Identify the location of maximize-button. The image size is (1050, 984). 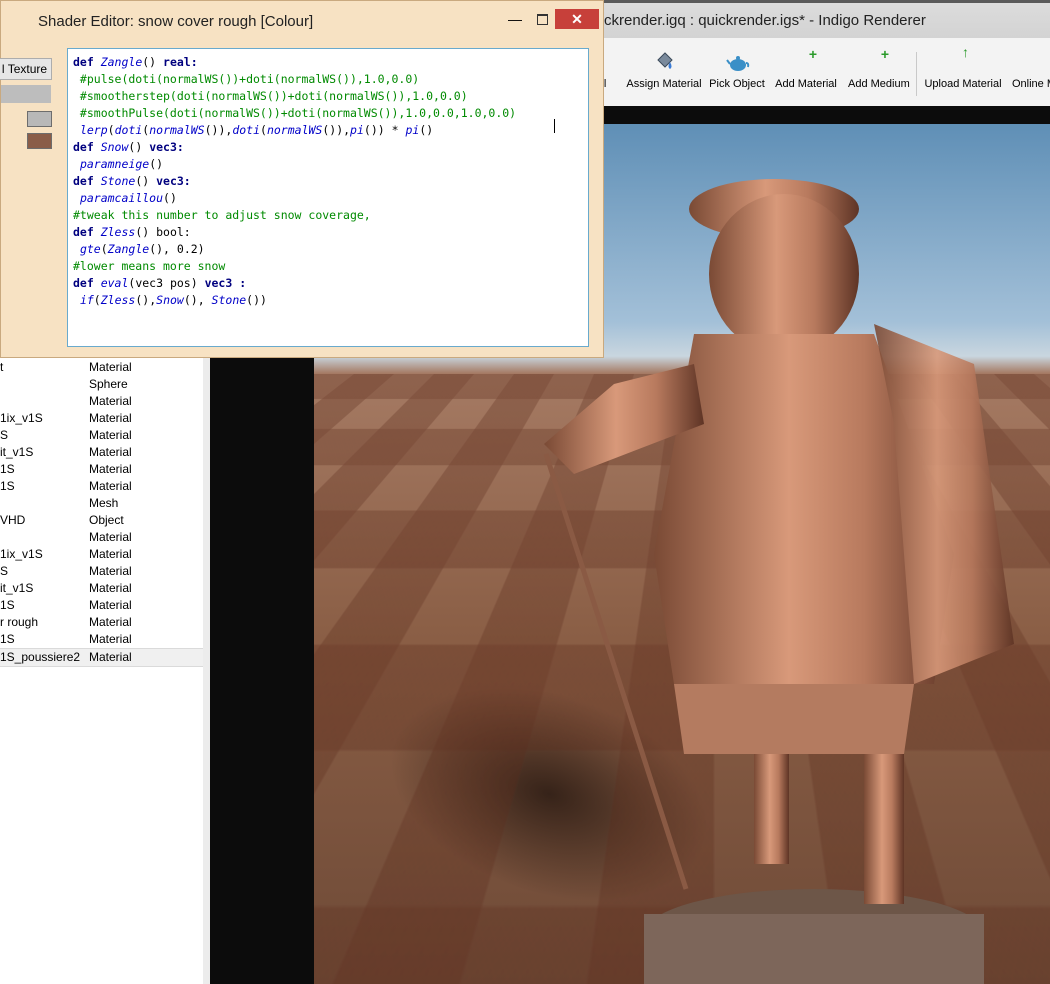
(542, 19).